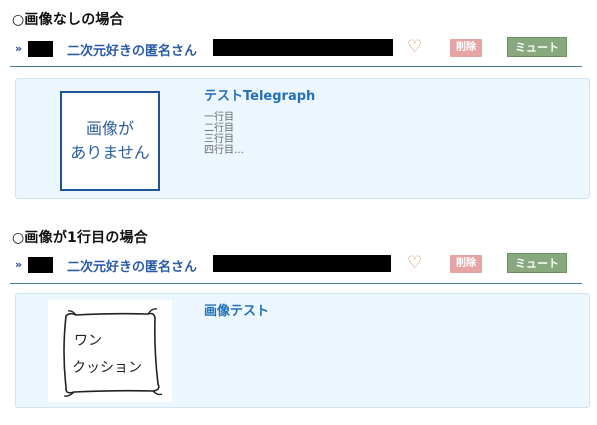 This screenshot has height=425, width=597. What do you see at coordinates (80, 238) in the screenshot?
I see `section-heading-first-line-image: ○画像が1行目の場合` at bounding box center [80, 238].